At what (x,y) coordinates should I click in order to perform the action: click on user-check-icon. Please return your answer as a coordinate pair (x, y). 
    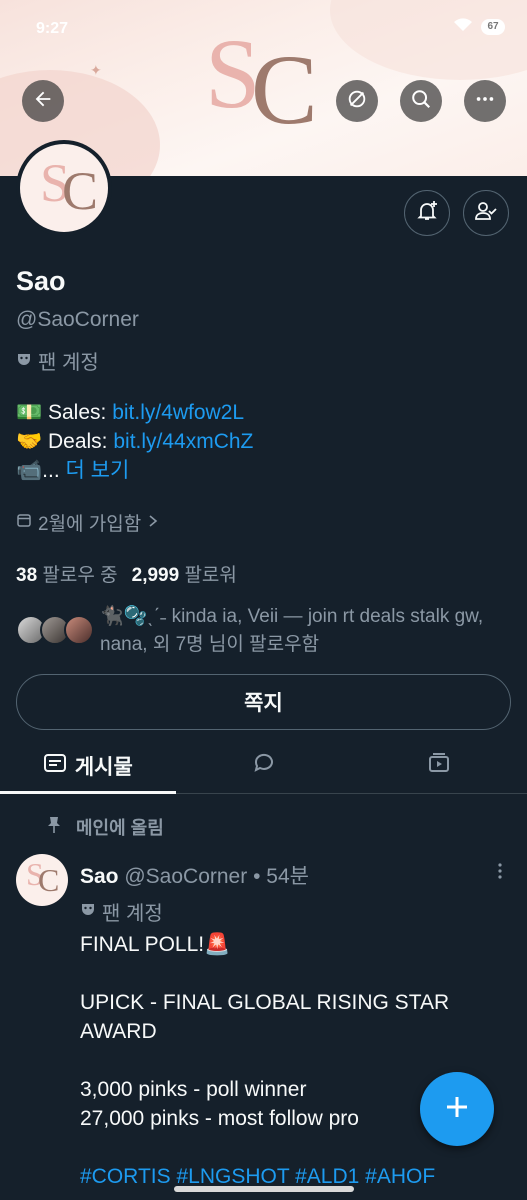
    Looking at the image, I should click on (486, 213).